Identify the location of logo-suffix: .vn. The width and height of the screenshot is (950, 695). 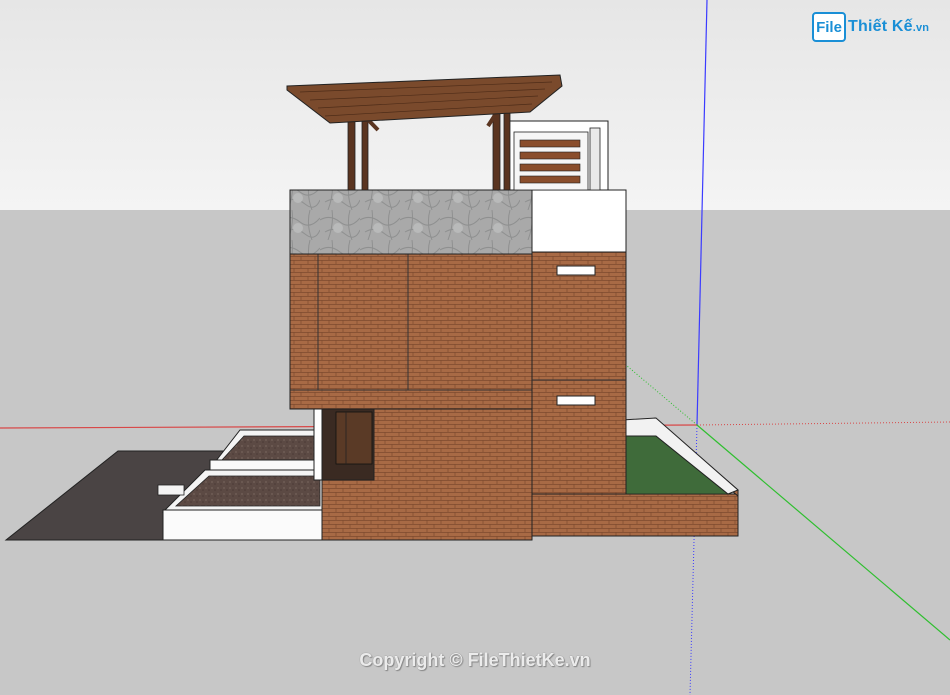
(921, 28).